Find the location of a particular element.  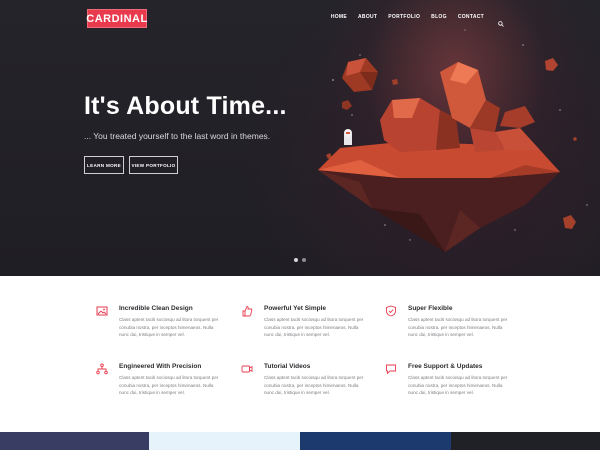

main-nav: HOME ABOUT PORTFOLIO BLOG CONTACT is located at coordinates (417, 20).